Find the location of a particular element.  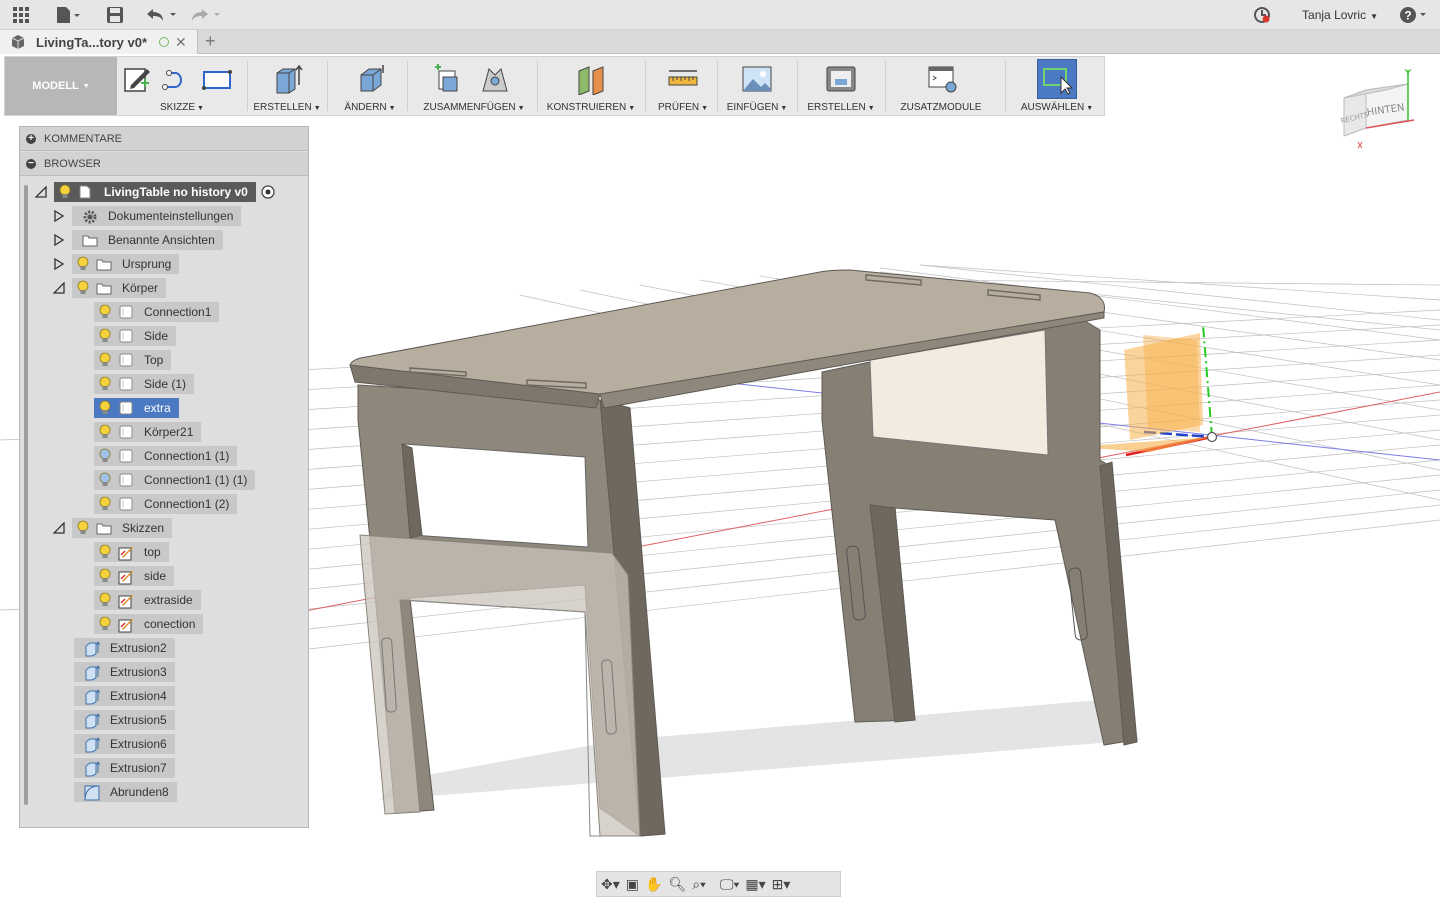

new-tab-icon: + is located at coordinates (210, 41).